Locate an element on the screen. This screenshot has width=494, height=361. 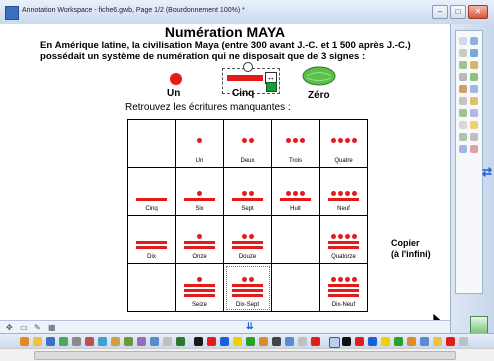
clone-handle-icon is located at coordinates (271, 87).